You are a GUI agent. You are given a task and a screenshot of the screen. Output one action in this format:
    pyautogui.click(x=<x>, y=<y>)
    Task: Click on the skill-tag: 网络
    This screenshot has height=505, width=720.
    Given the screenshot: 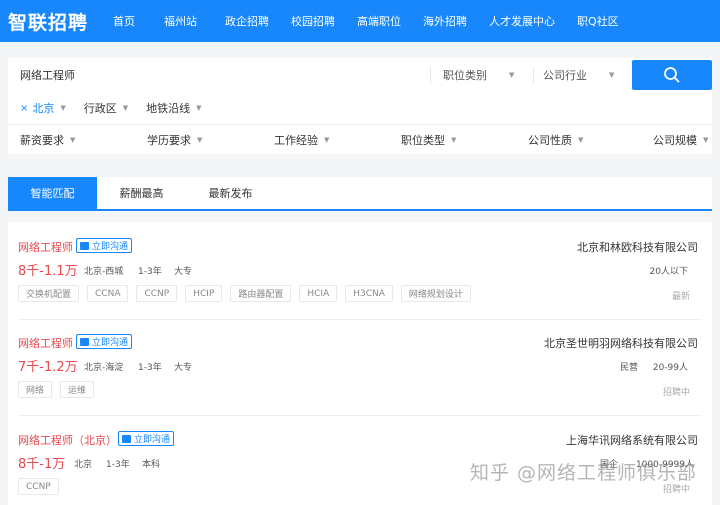 What is the action you would take?
    pyautogui.click(x=35, y=389)
    